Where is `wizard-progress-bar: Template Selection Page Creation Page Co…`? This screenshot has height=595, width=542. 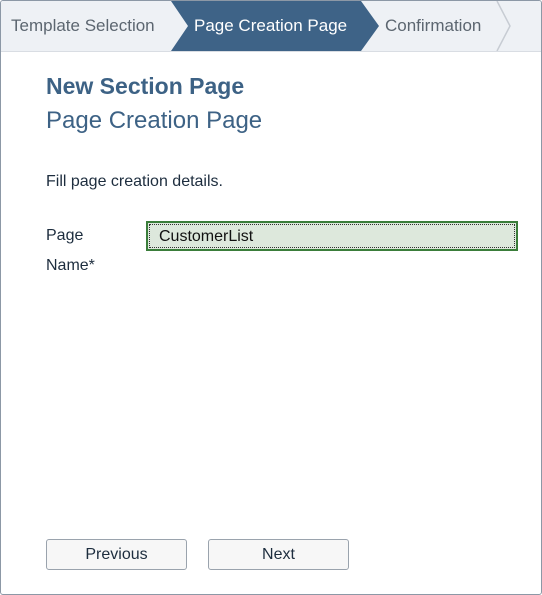
wizard-progress-bar: Template Selection Page Creation Page Co… is located at coordinates (271, 26).